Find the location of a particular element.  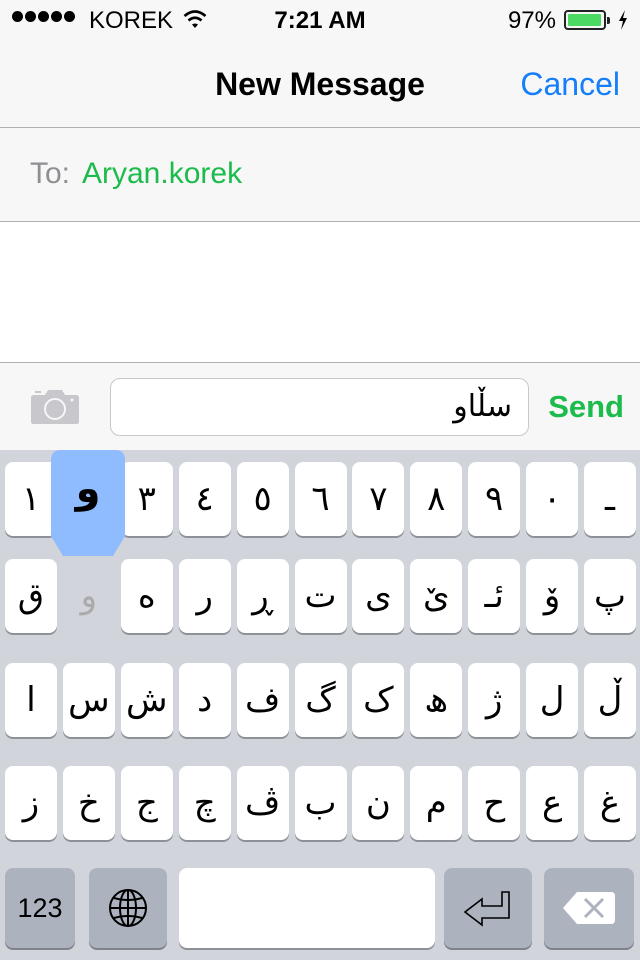

key-row1-1: ١ is located at coordinates (31, 499).